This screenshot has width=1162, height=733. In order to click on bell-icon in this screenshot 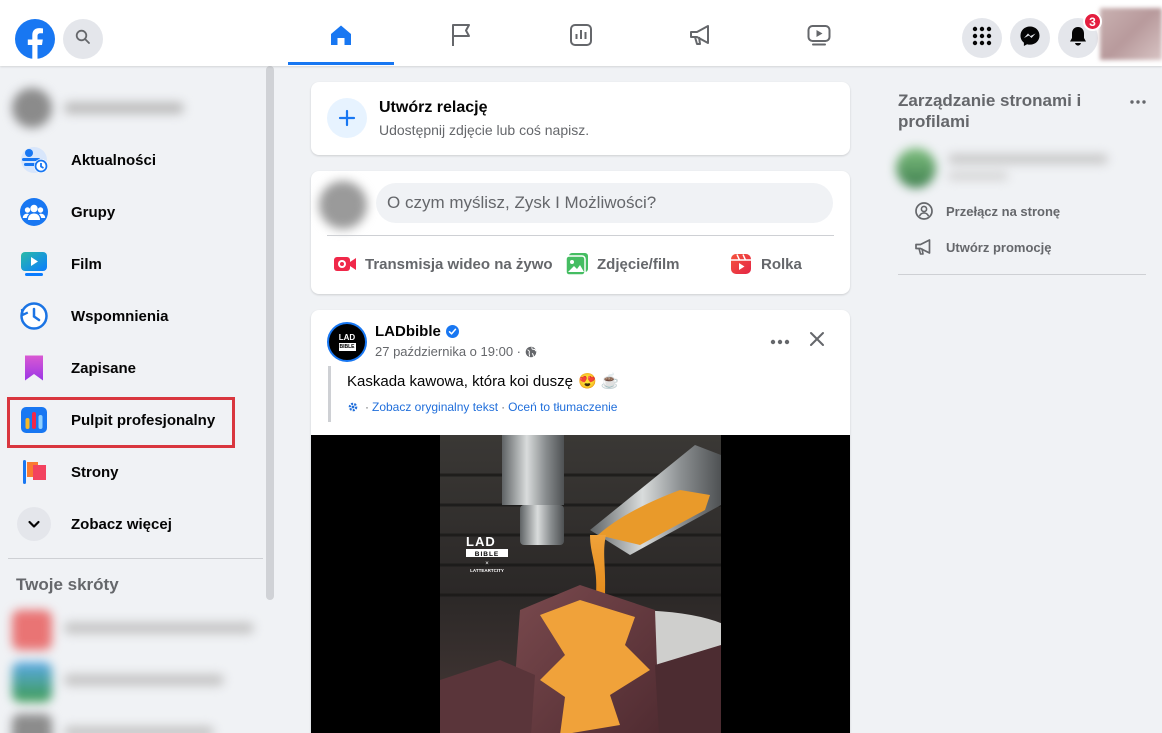, I will do `click(1078, 38)`.